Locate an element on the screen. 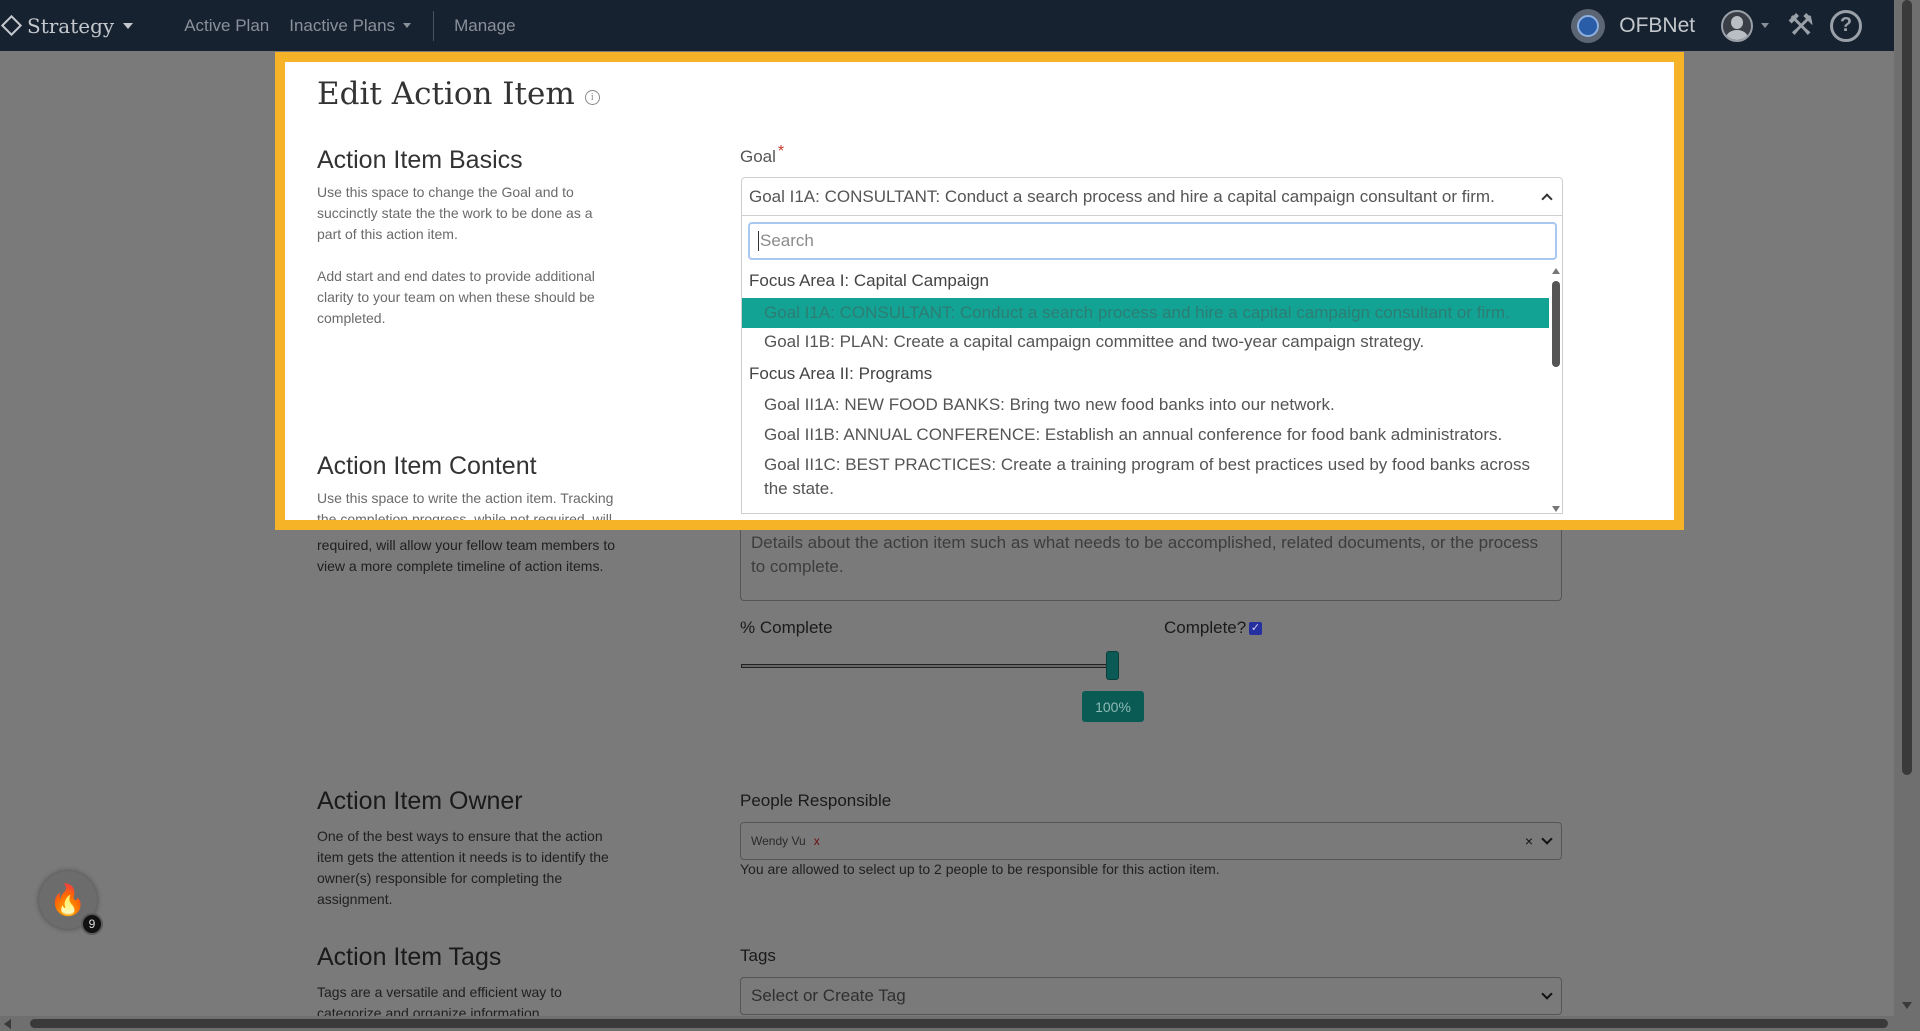 This screenshot has width=1920, height=1031. vertical-scrollbar is located at coordinates (1907, 515).